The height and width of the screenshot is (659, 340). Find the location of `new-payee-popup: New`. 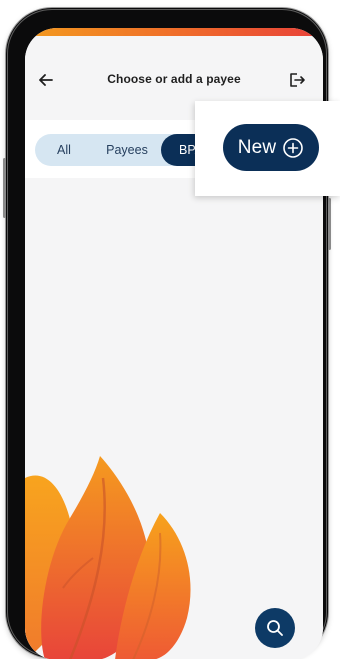

new-payee-popup: New is located at coordinates (267, 148).